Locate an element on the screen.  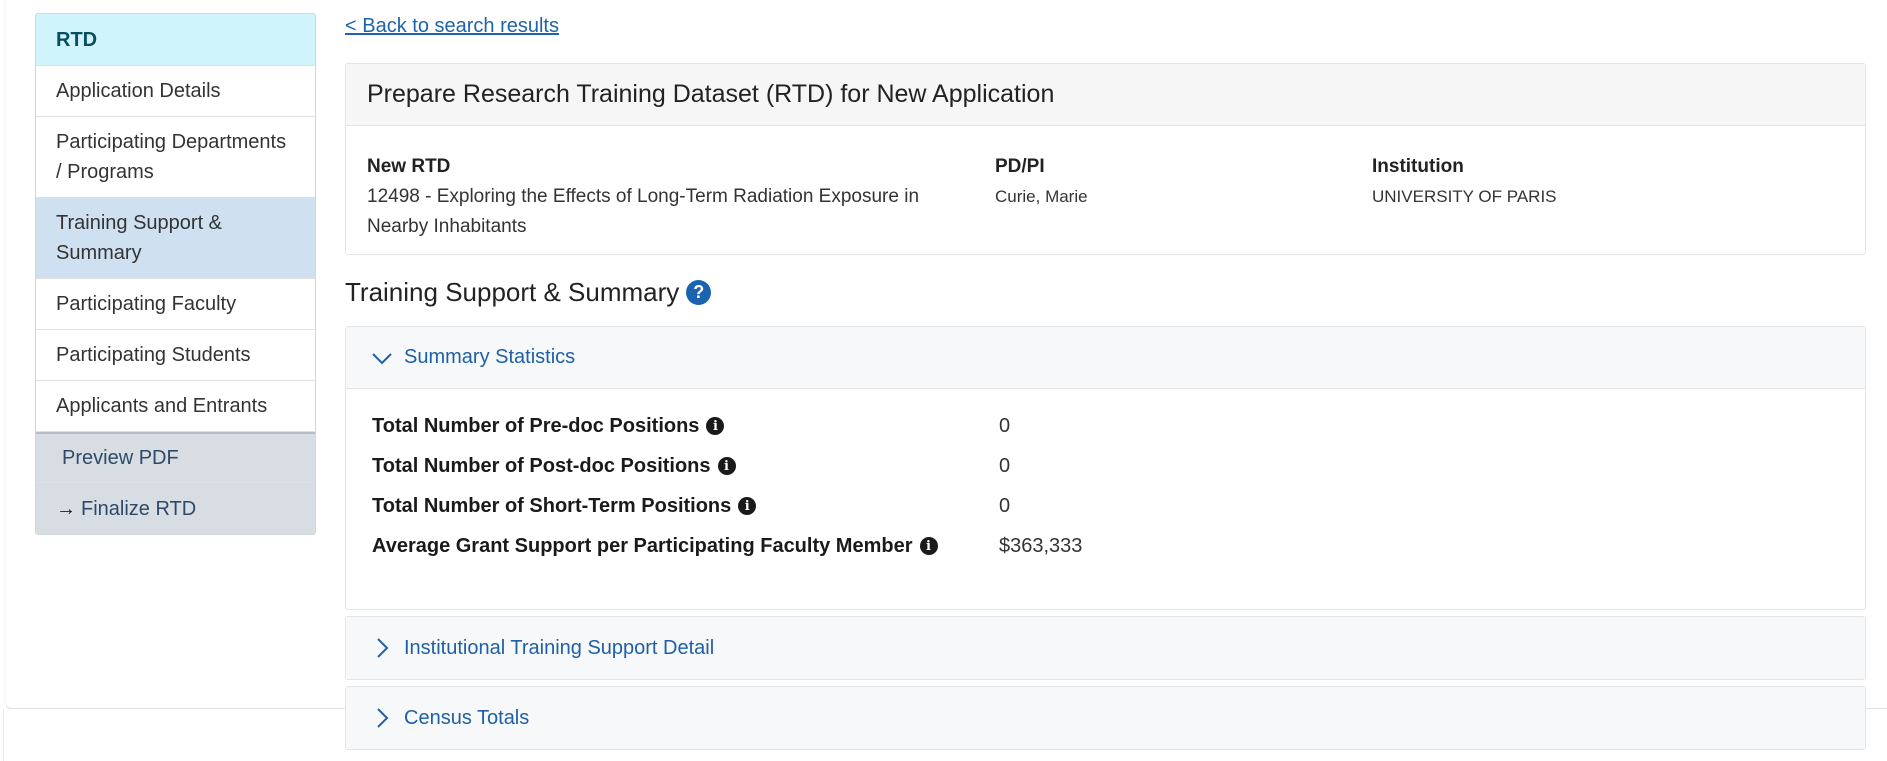
sidebar-item-participating-departments: Participating Departments / Programs is located at coordinates (175, 157).